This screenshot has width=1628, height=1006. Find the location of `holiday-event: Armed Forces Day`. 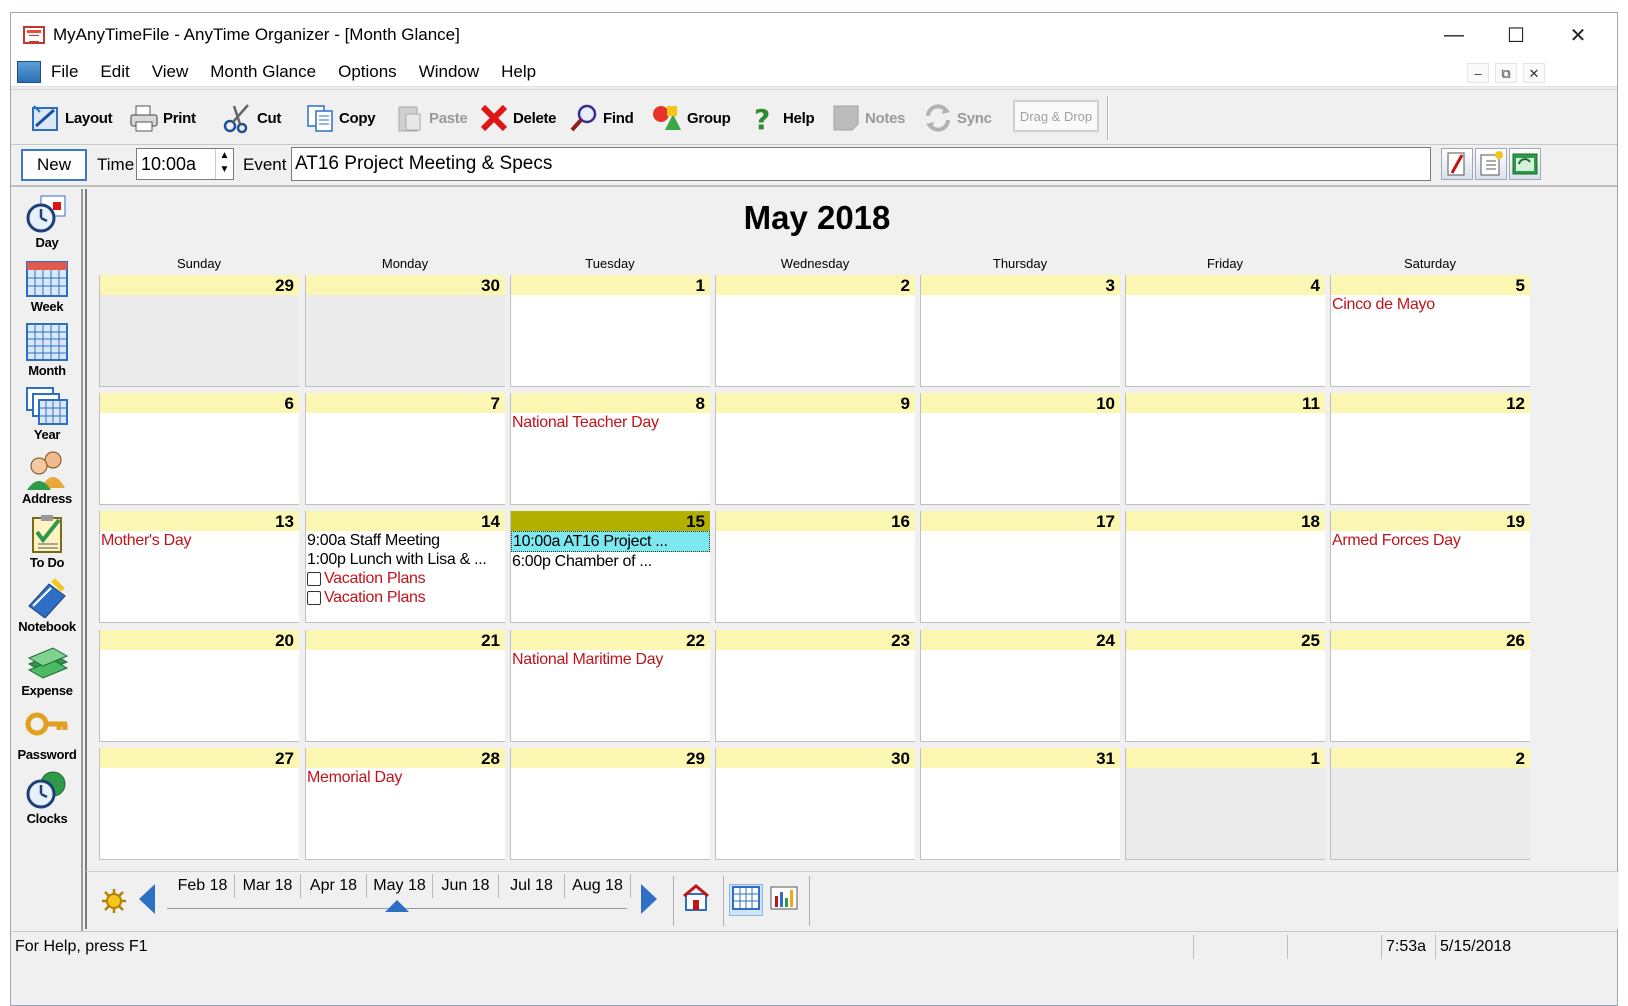

holiday-event: Armed Forces Day is located at coordinates (1430, 540).